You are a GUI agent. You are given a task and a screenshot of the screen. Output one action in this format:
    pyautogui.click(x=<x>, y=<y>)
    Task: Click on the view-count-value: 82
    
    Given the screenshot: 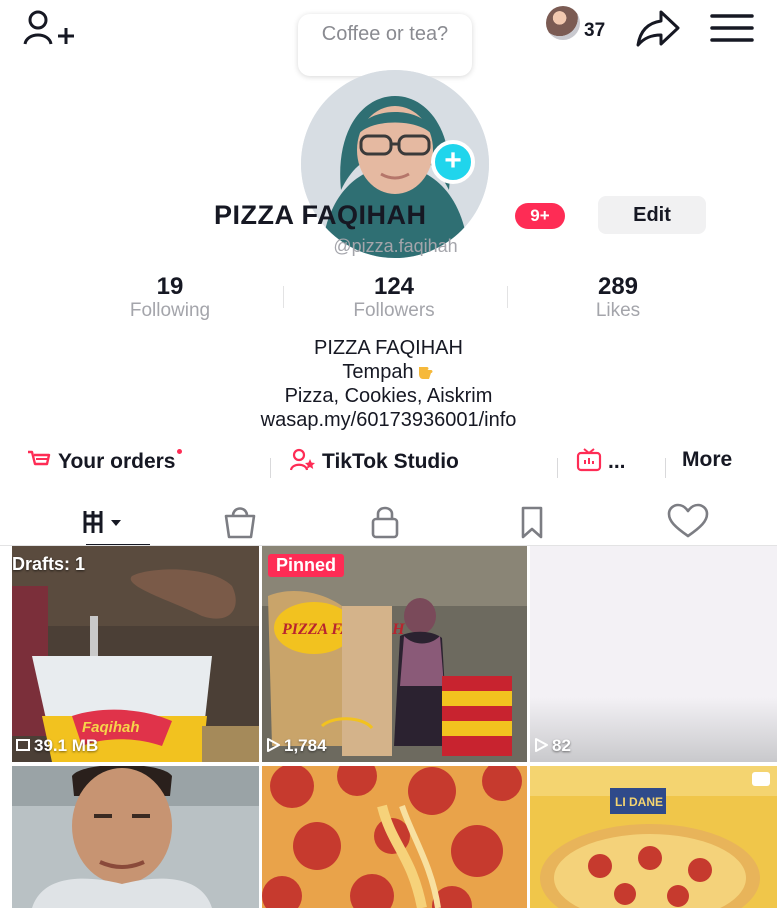 What is the action you would take?
    pyautogui.click(x=561, y=745)
    